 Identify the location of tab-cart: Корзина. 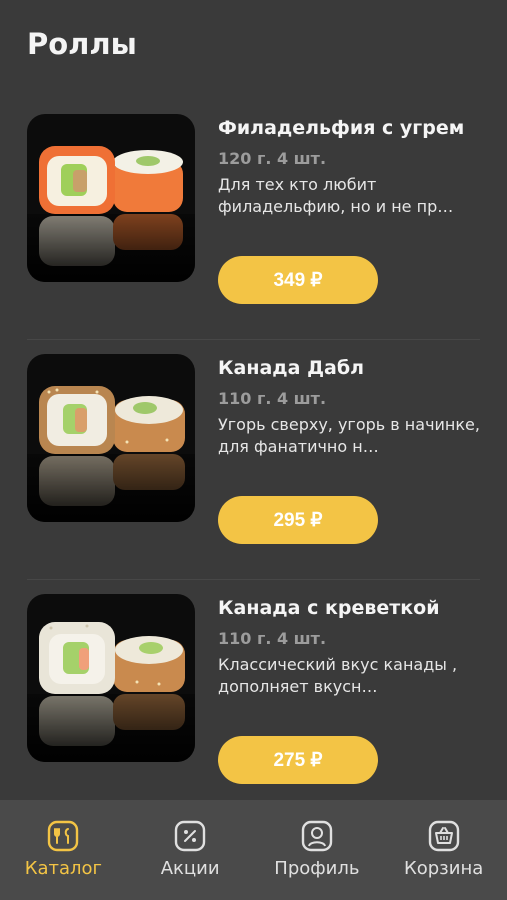
(443, 850).